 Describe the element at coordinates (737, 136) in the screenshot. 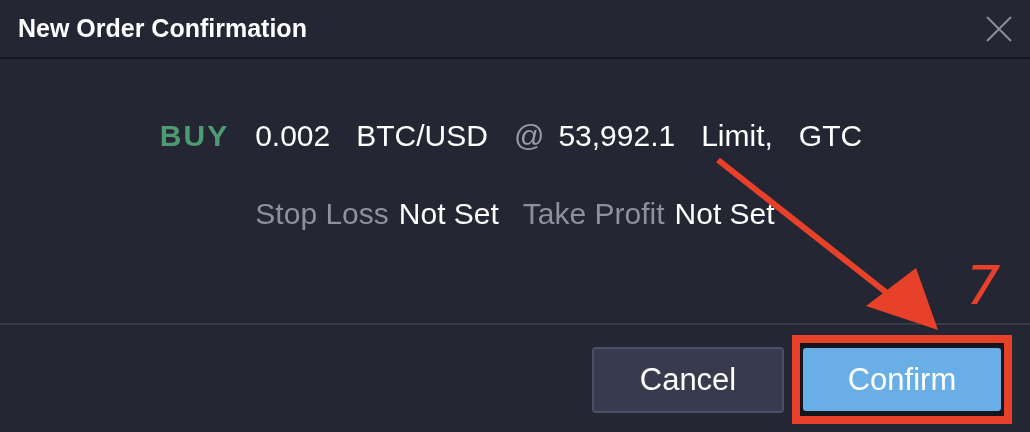

I see `order-type: Limit,` at that location.